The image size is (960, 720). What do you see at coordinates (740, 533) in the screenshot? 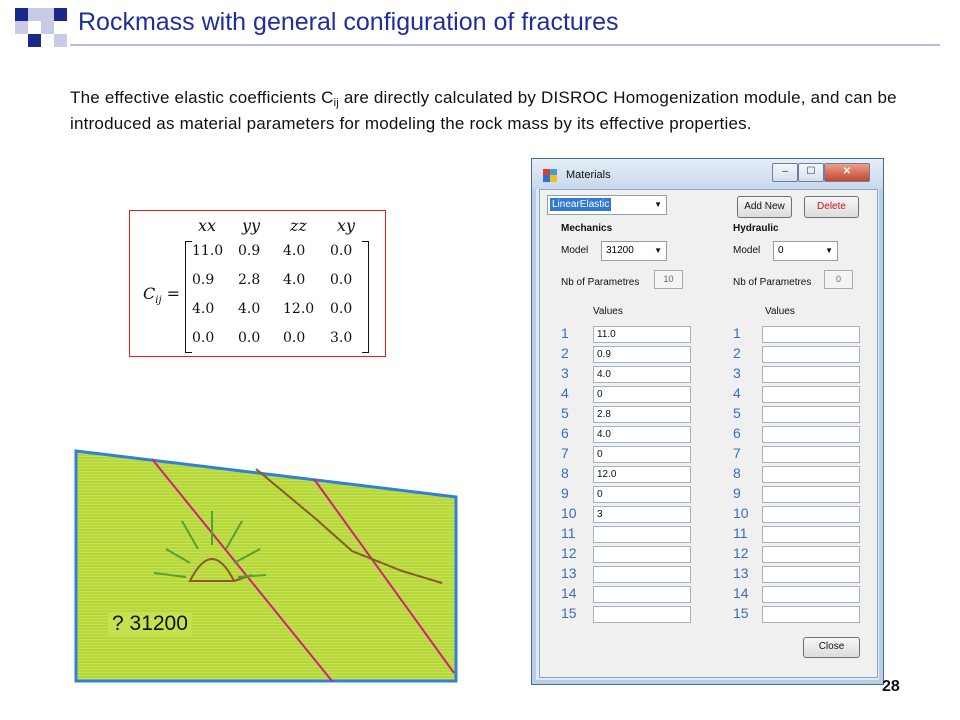
I see `hydraulic-row-number: 11` at bounding box center [740, 533].